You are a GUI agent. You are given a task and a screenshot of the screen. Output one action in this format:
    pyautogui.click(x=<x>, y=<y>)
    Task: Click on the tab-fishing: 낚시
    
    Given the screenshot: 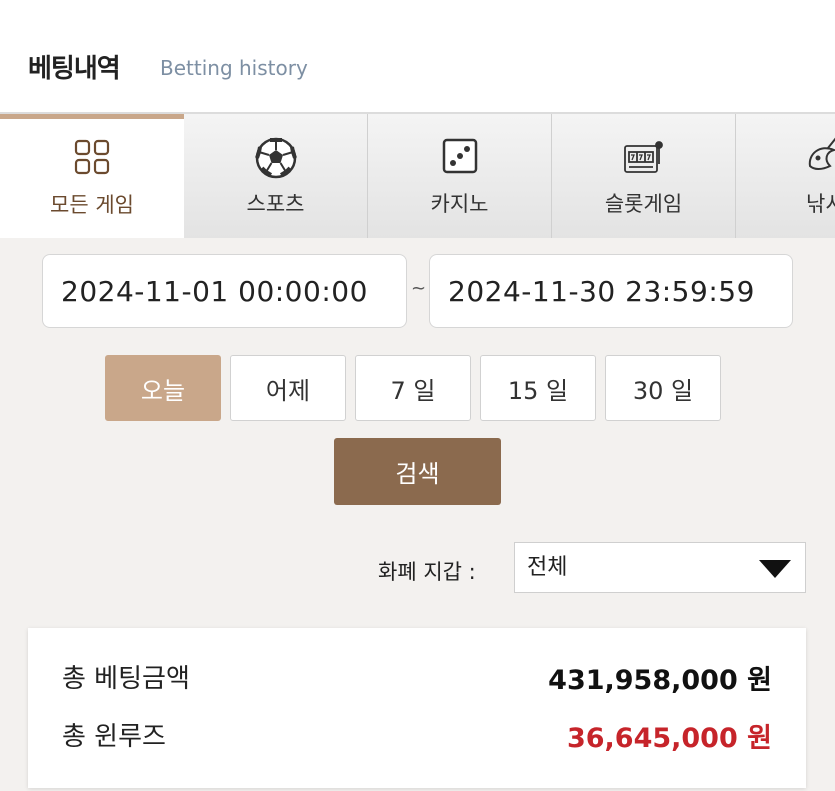 What is the action you would take?
    pyautogui.click(x=785, y=176)
    